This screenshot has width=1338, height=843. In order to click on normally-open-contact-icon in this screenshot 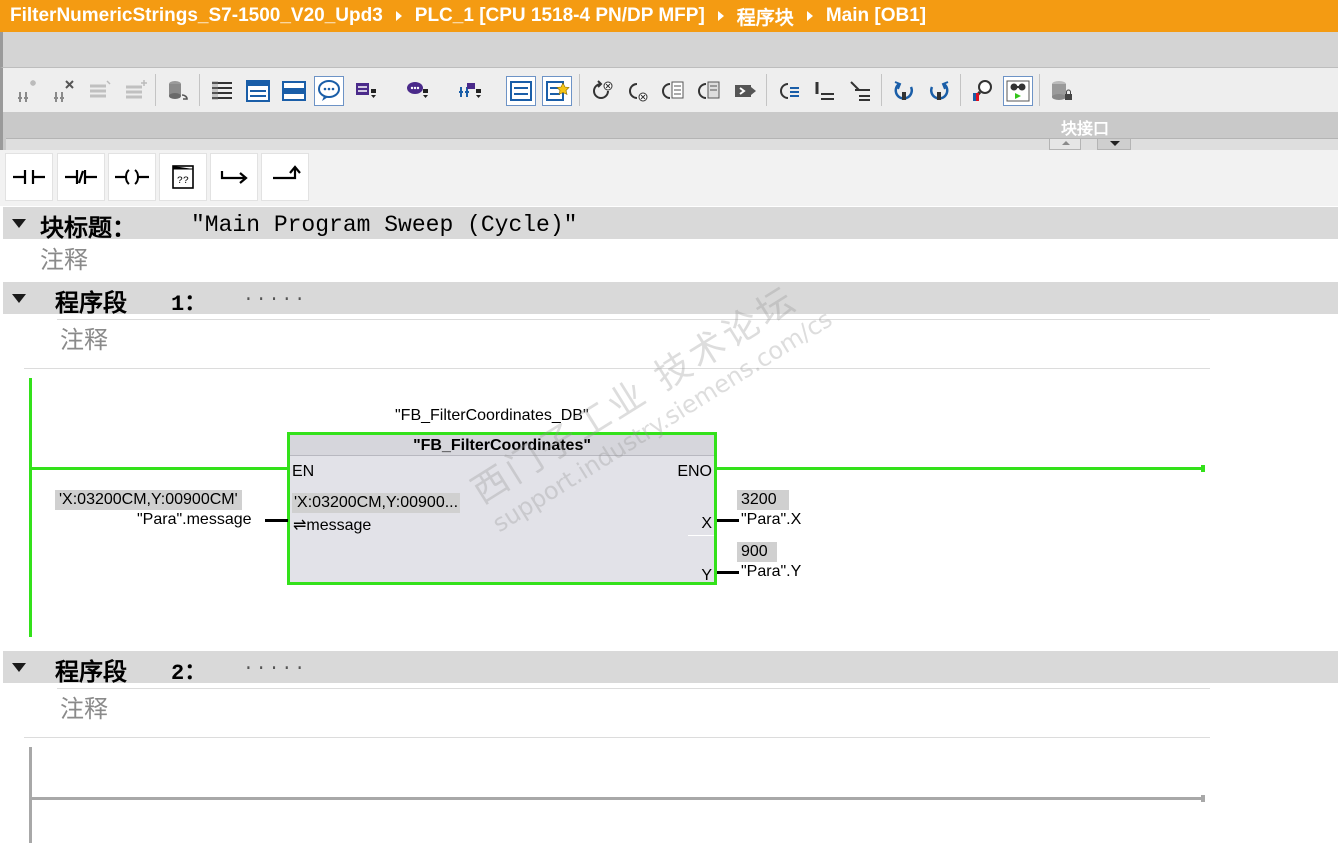, I will do `click(29, 177)`.